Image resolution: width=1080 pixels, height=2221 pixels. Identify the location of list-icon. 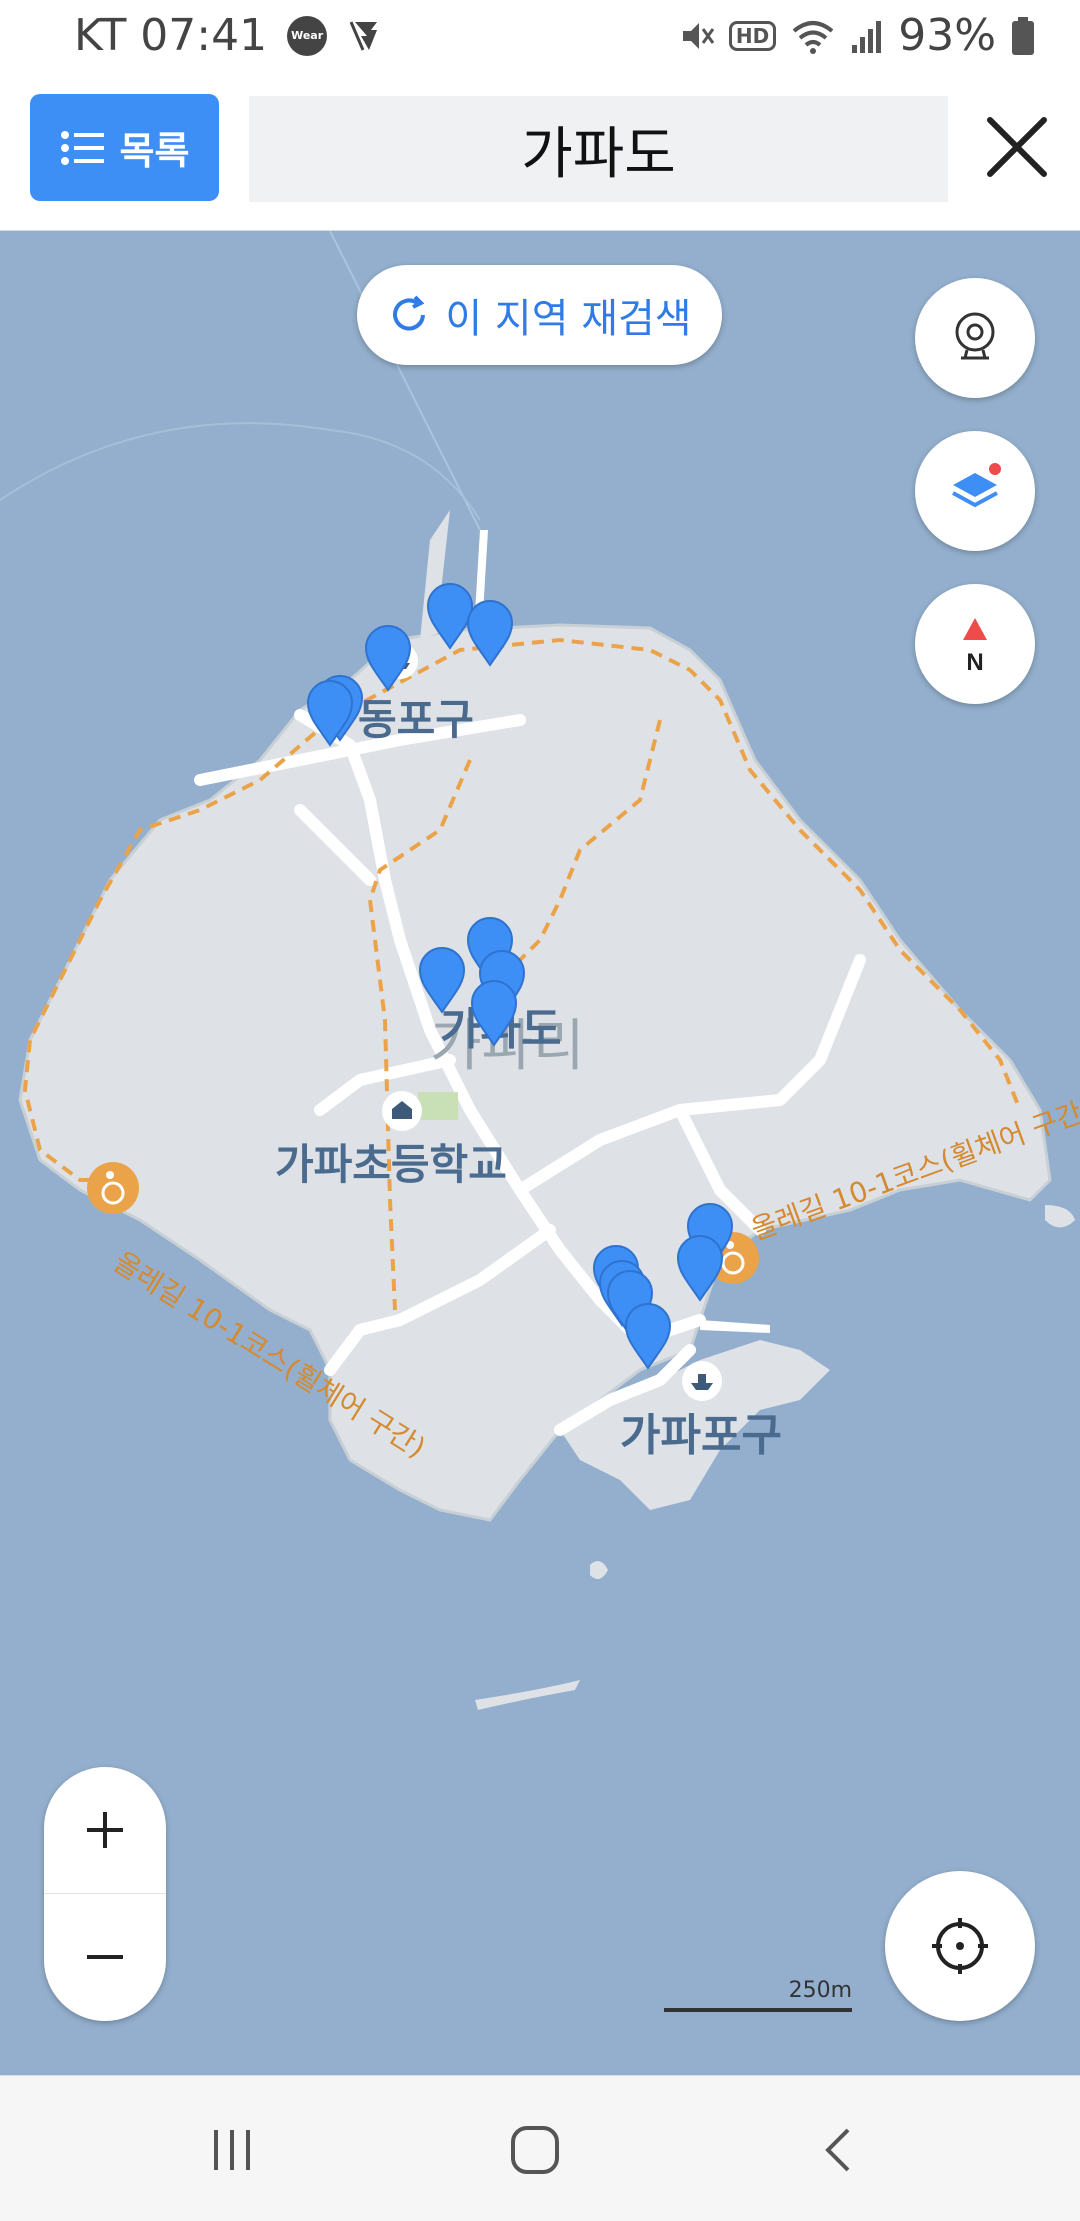
(82, 147).